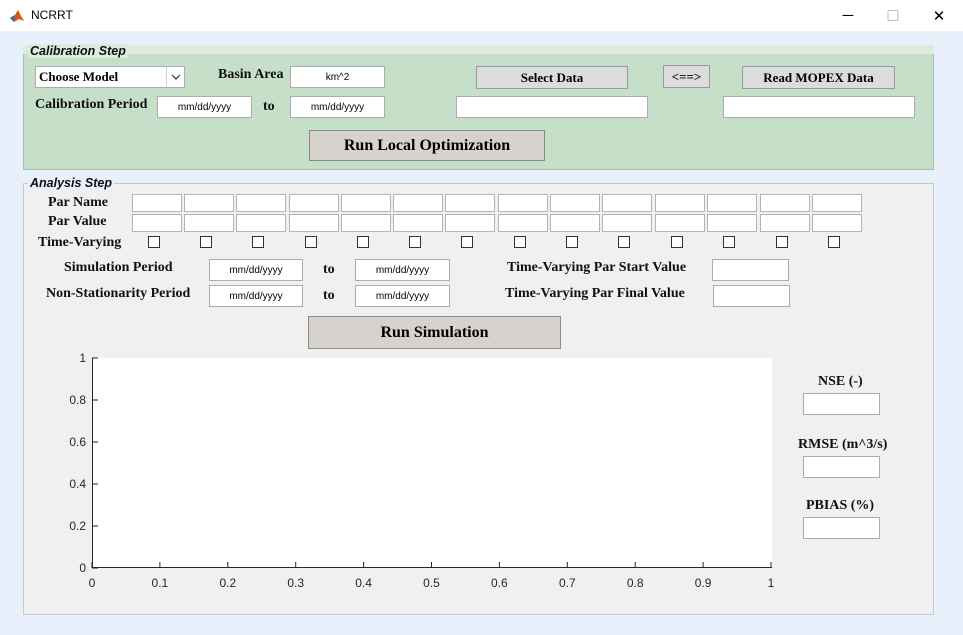 The height and width of the screenshot is (635, 963). I want to click on tv-start-label: Time-Varying Par Start Value, so click(597, 267).